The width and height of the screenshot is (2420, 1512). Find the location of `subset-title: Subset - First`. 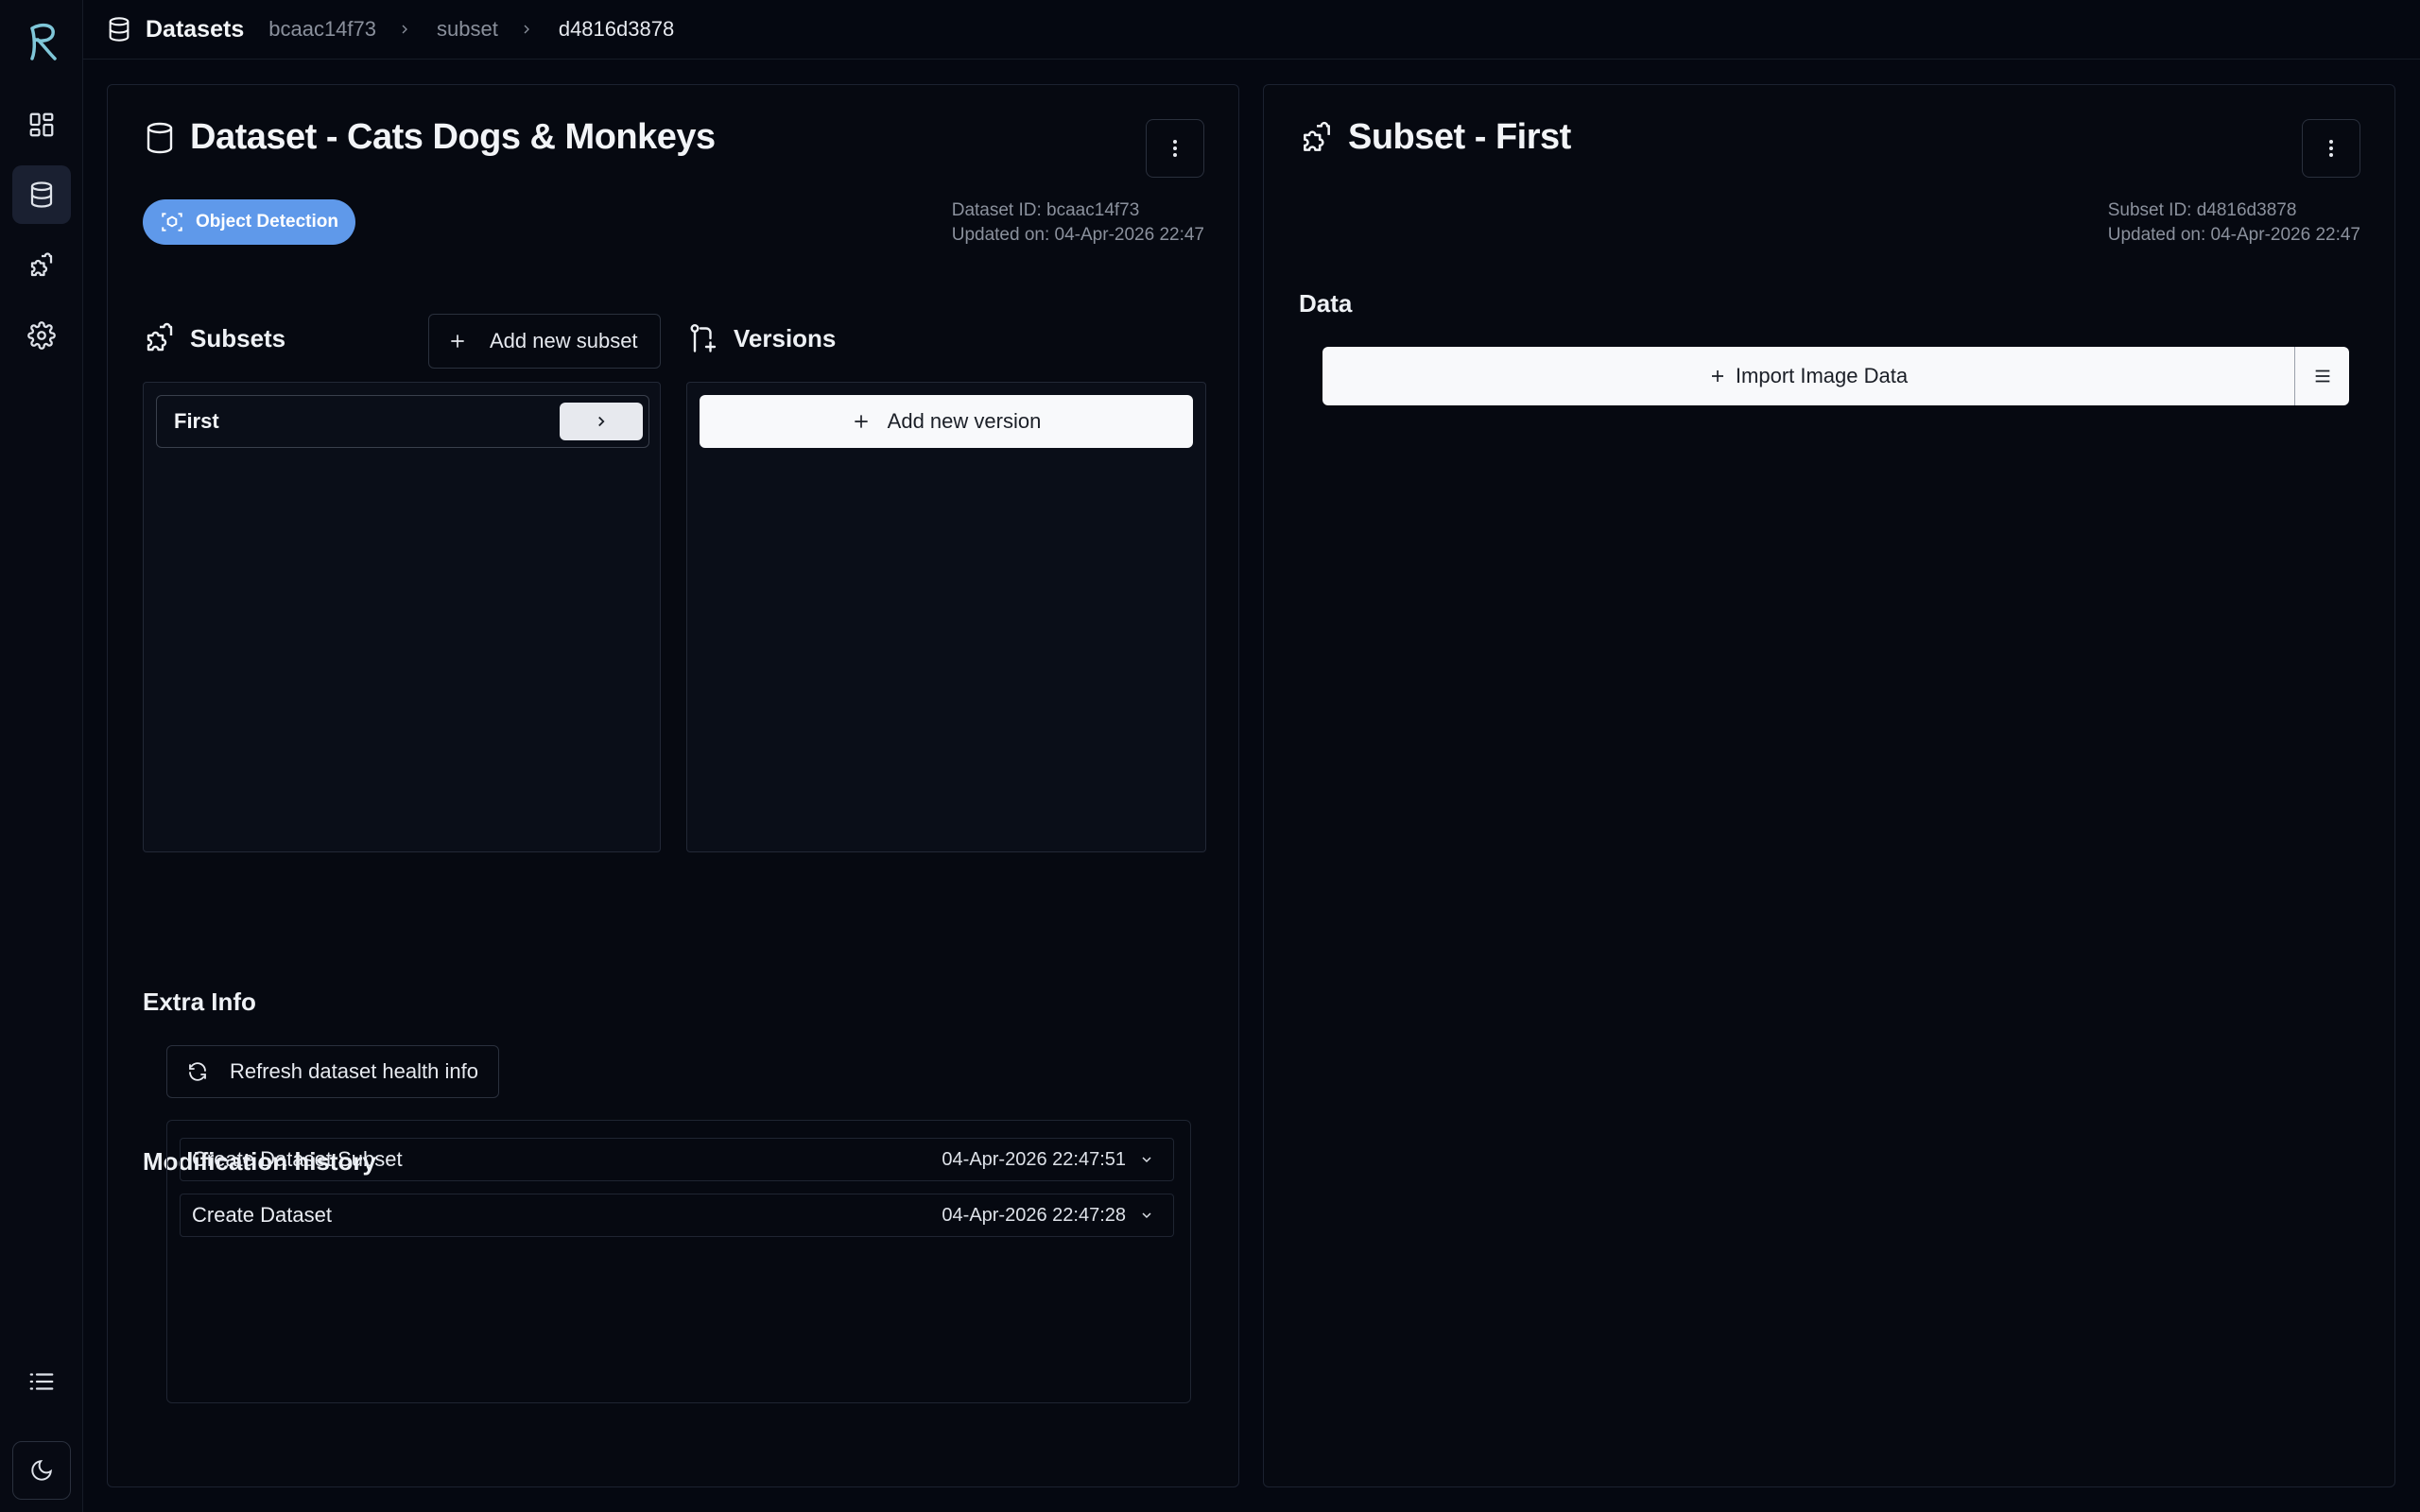

subset-title: Subset - First is located at coordinates (1459, 137).